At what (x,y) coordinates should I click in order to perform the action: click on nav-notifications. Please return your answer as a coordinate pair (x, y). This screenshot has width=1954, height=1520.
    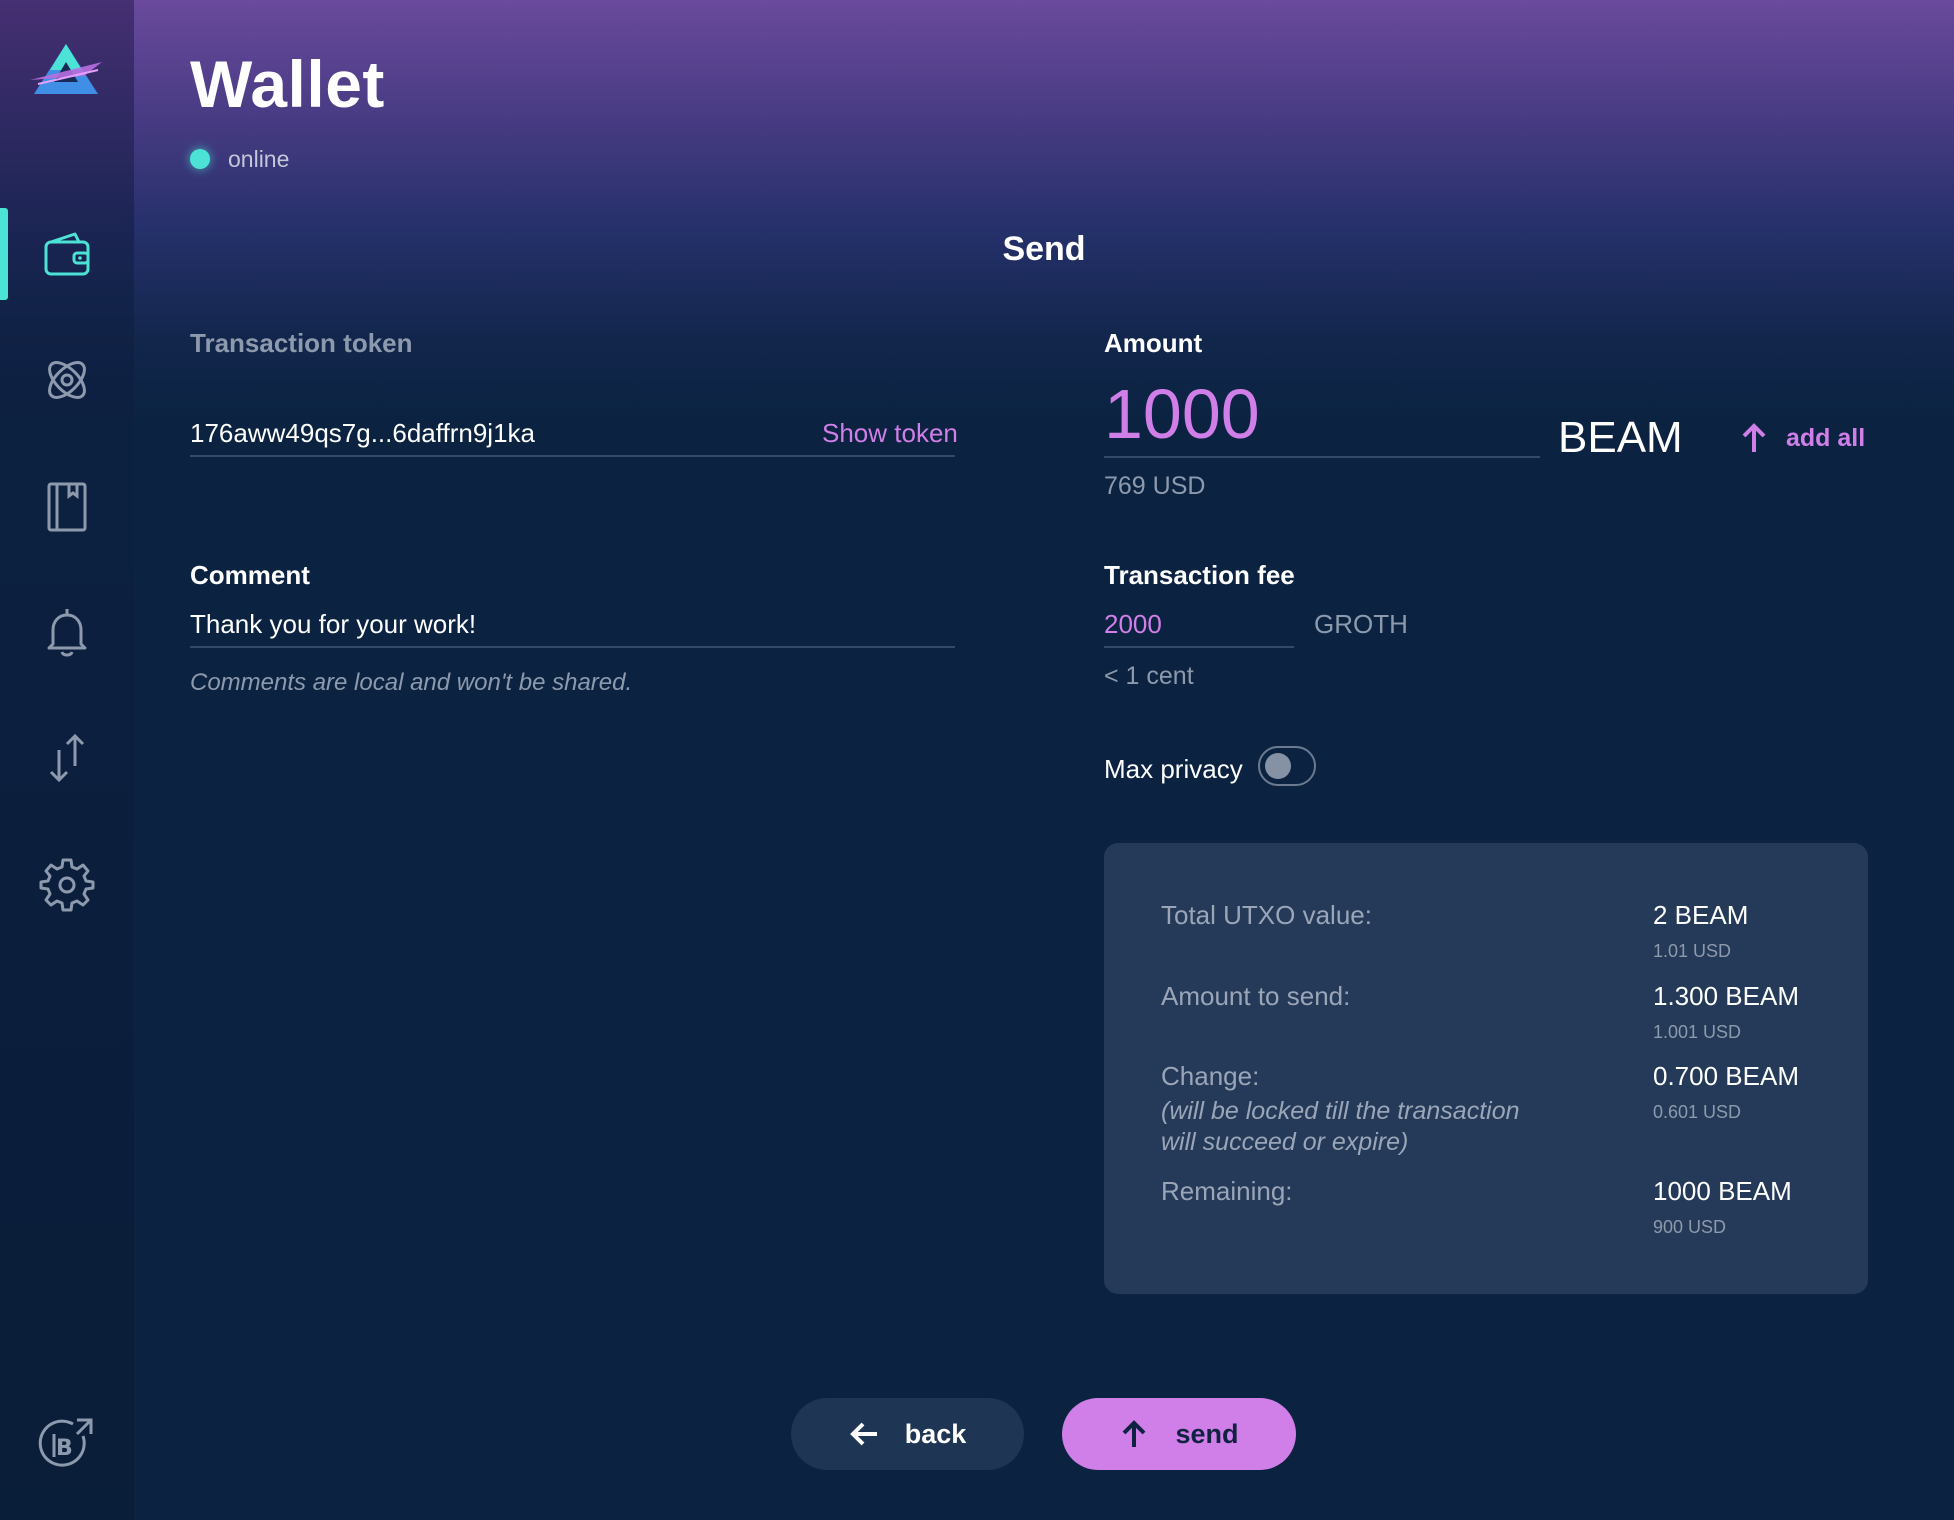
    Looking at the image, I should click on (67, 632).